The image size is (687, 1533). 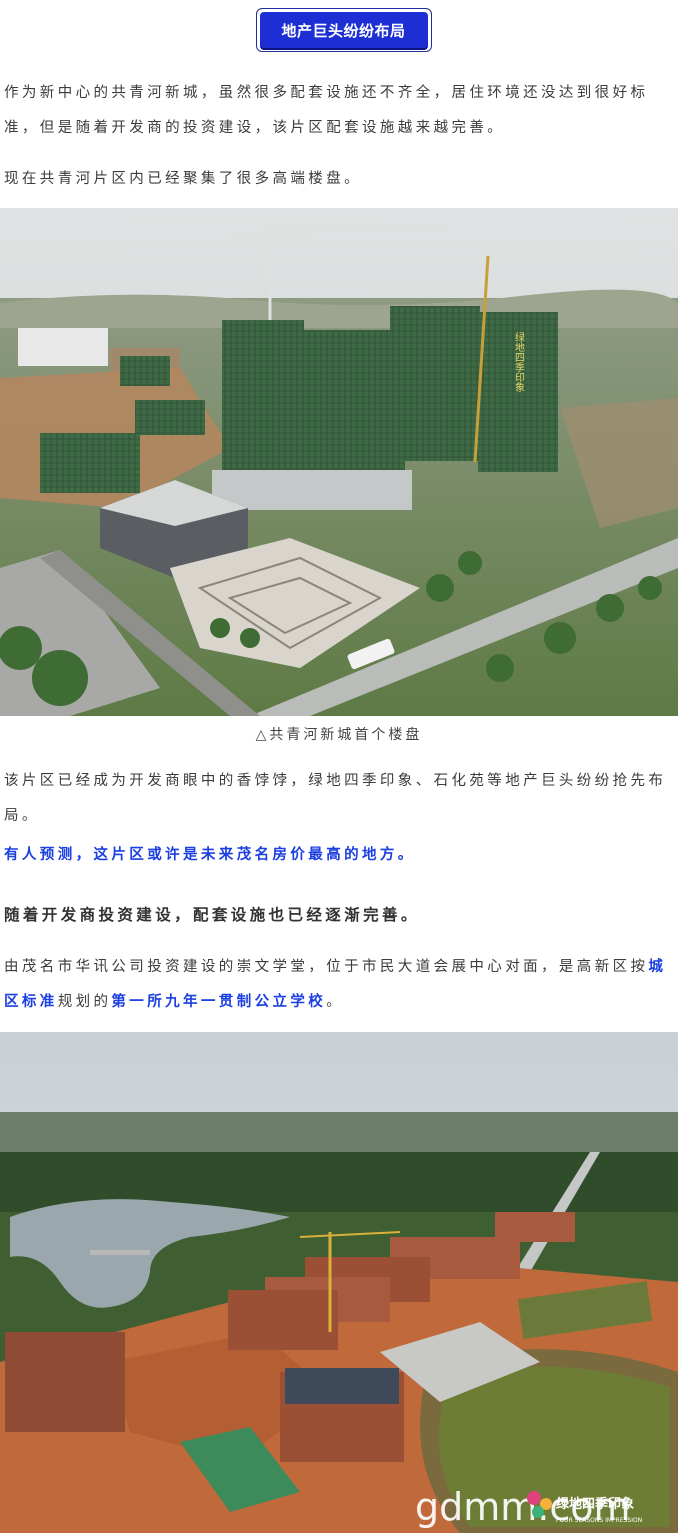 I want to click on section-header: 地产巨头纷纷布局, so click(x=343, y=30).